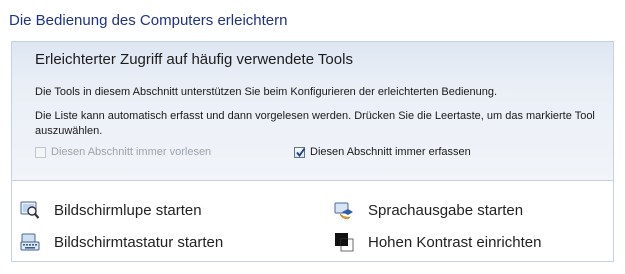 This screenshot has width=625, height=274. I want to click on high-contrast-icon, so click(344, 242).